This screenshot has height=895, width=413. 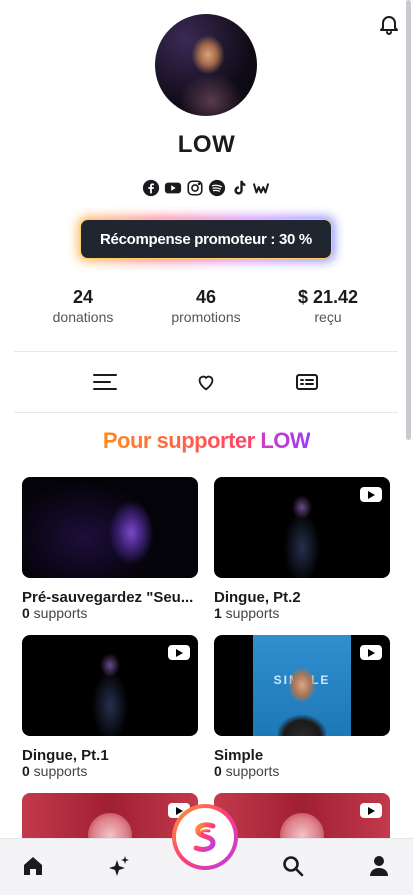 I want to click on support-count: 1, so click(x=218, y=613).